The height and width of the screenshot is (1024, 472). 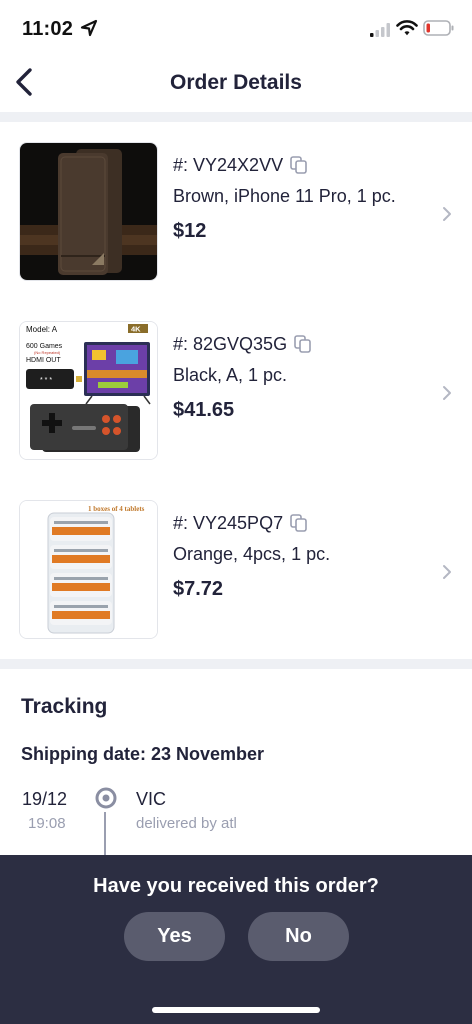 I want to click on timeline-dot-icon, so click(x=106, y=798).